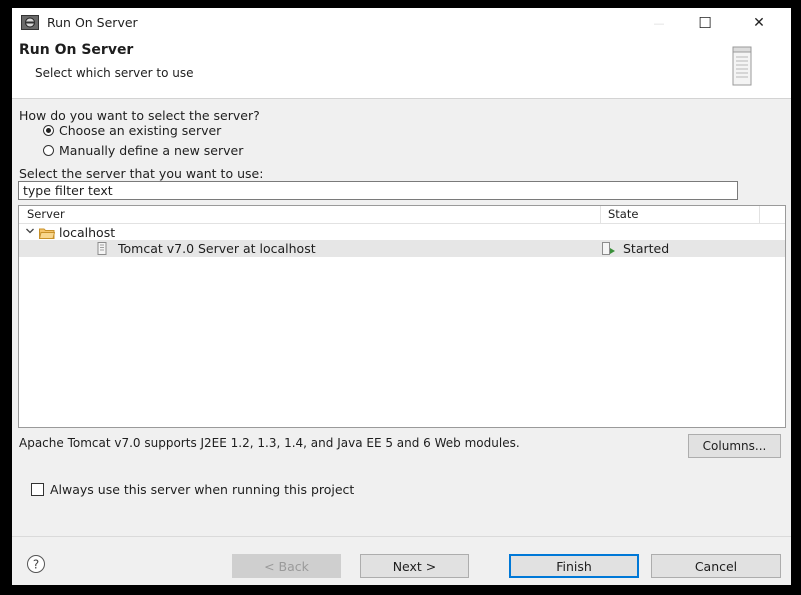 The width and height of the screenshot is (801, 595). What do you see at coordinates (92, 22) in the screenshot?
I see `window-title: Run On Server` at bounding box center [92, 22].